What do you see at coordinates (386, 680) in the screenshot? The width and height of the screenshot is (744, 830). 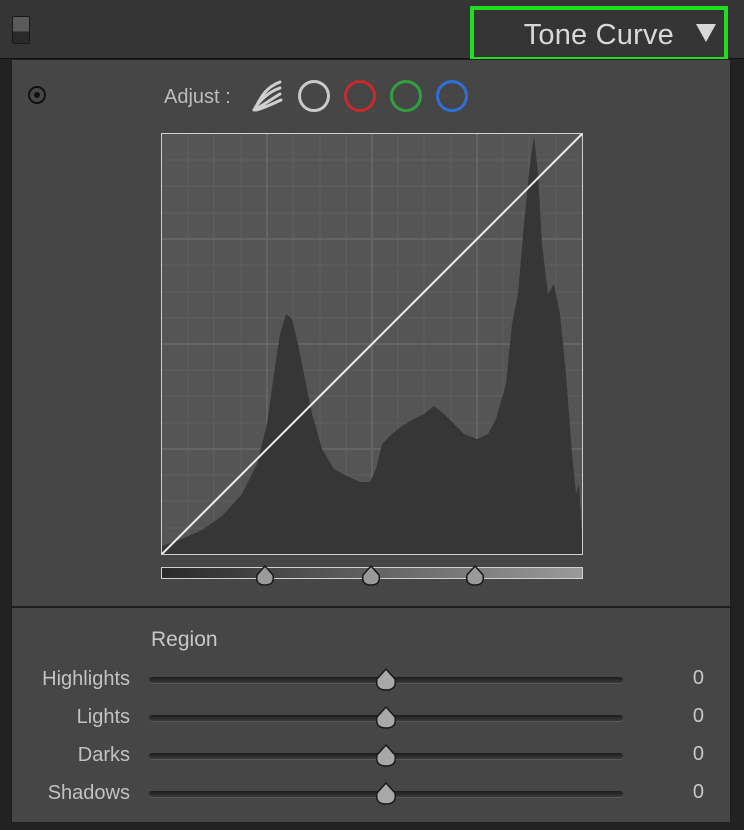 I see `highlights-slider-thumb` at bounding box center [386, 680].